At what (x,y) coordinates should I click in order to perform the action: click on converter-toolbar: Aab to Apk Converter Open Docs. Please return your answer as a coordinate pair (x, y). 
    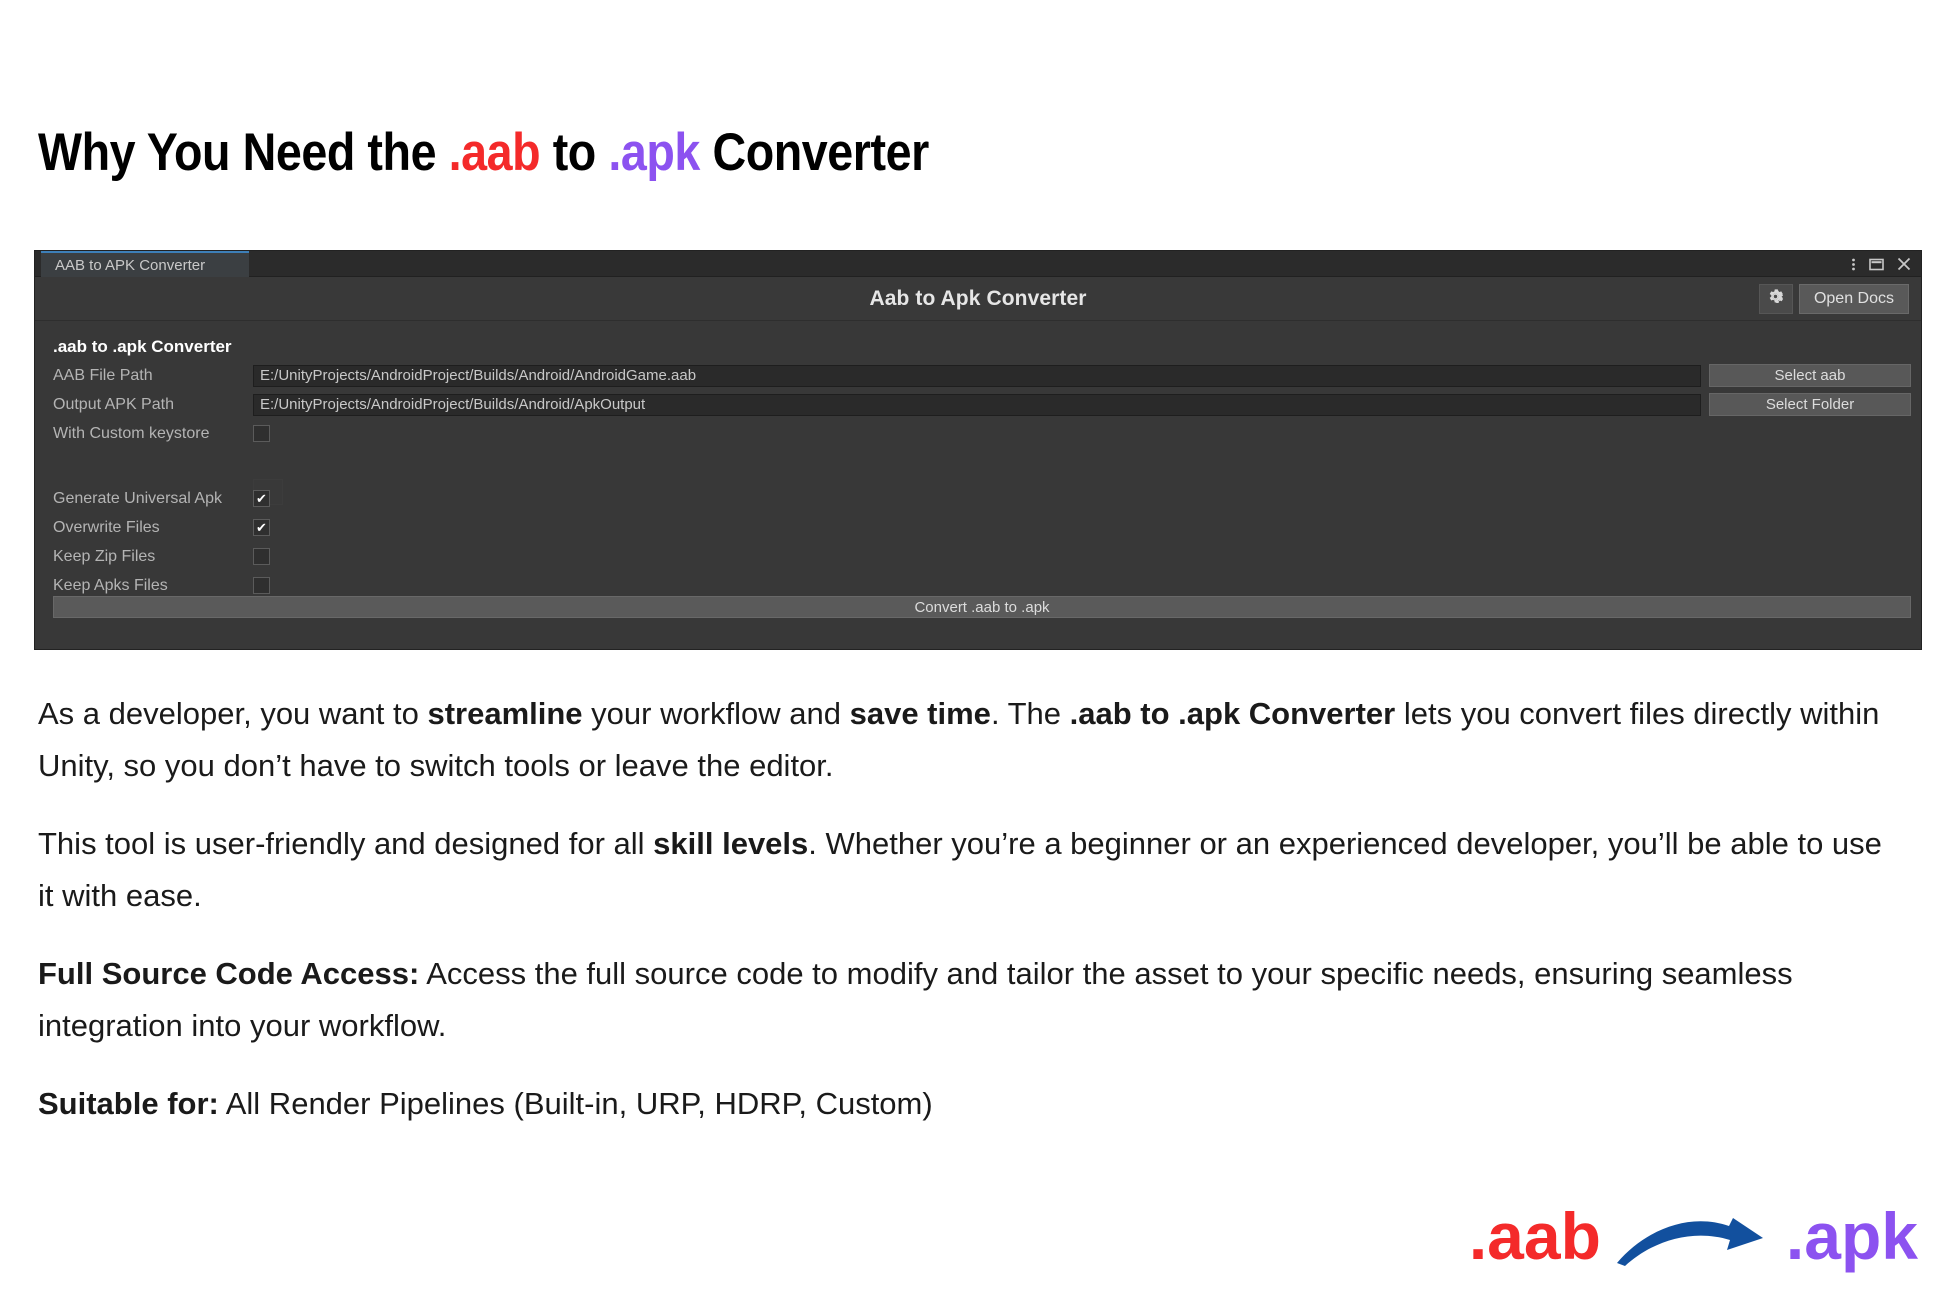
    Looking at the image, I should click on (978, 299).